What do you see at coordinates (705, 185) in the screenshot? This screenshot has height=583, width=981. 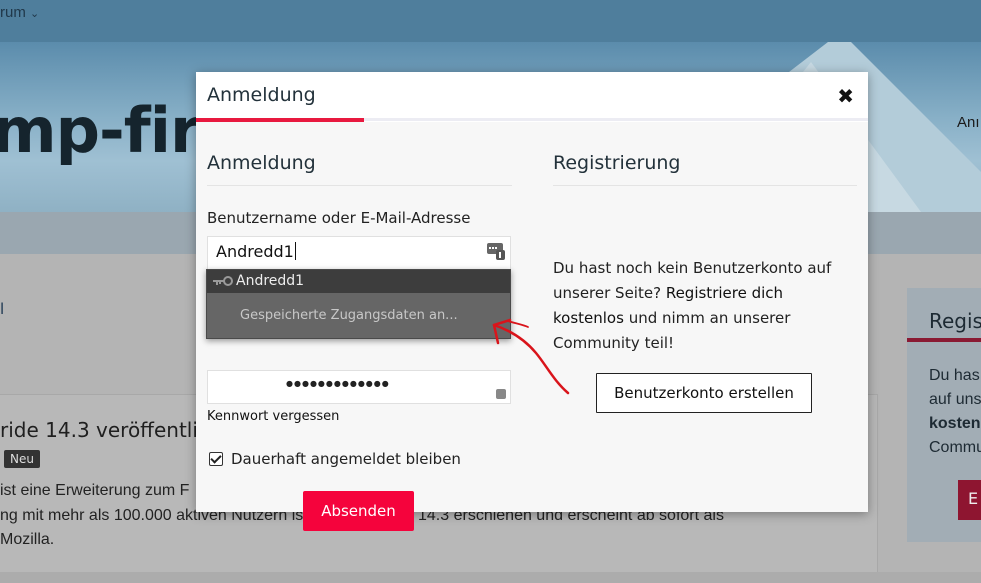 I see `register-heading-rule` at bounding box center [705, 185].